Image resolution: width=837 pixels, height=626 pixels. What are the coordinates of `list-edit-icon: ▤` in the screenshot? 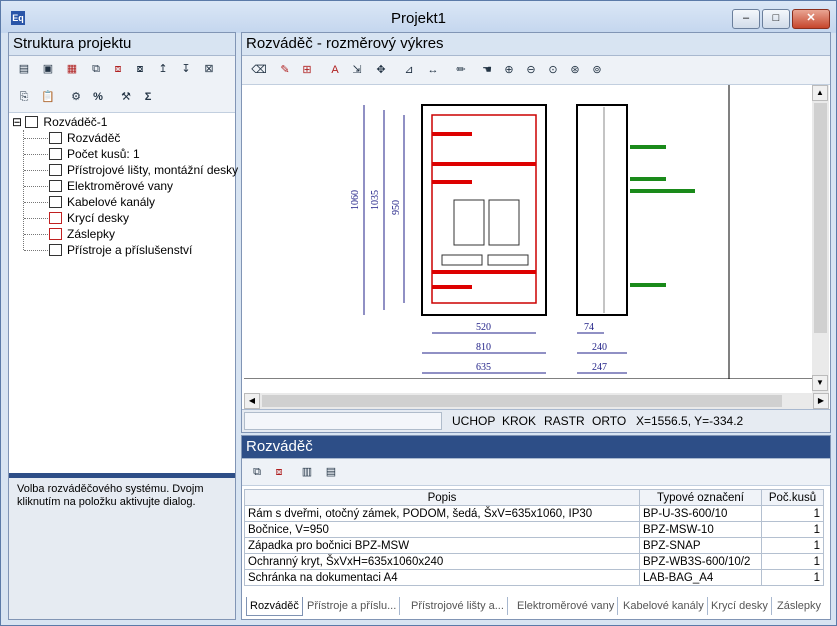 It's located at (331, 472).